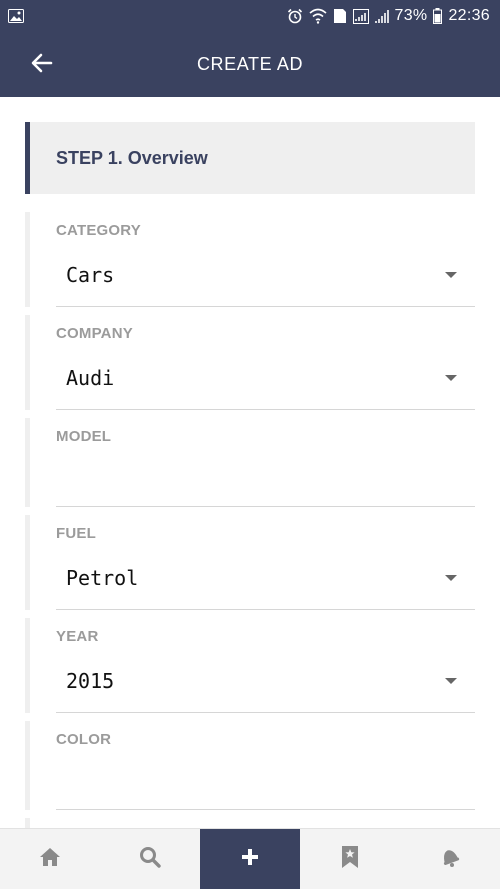  Describe the element at coordinates (84, 436) in the screenshot. I see `model-label: MODEL` at that location.